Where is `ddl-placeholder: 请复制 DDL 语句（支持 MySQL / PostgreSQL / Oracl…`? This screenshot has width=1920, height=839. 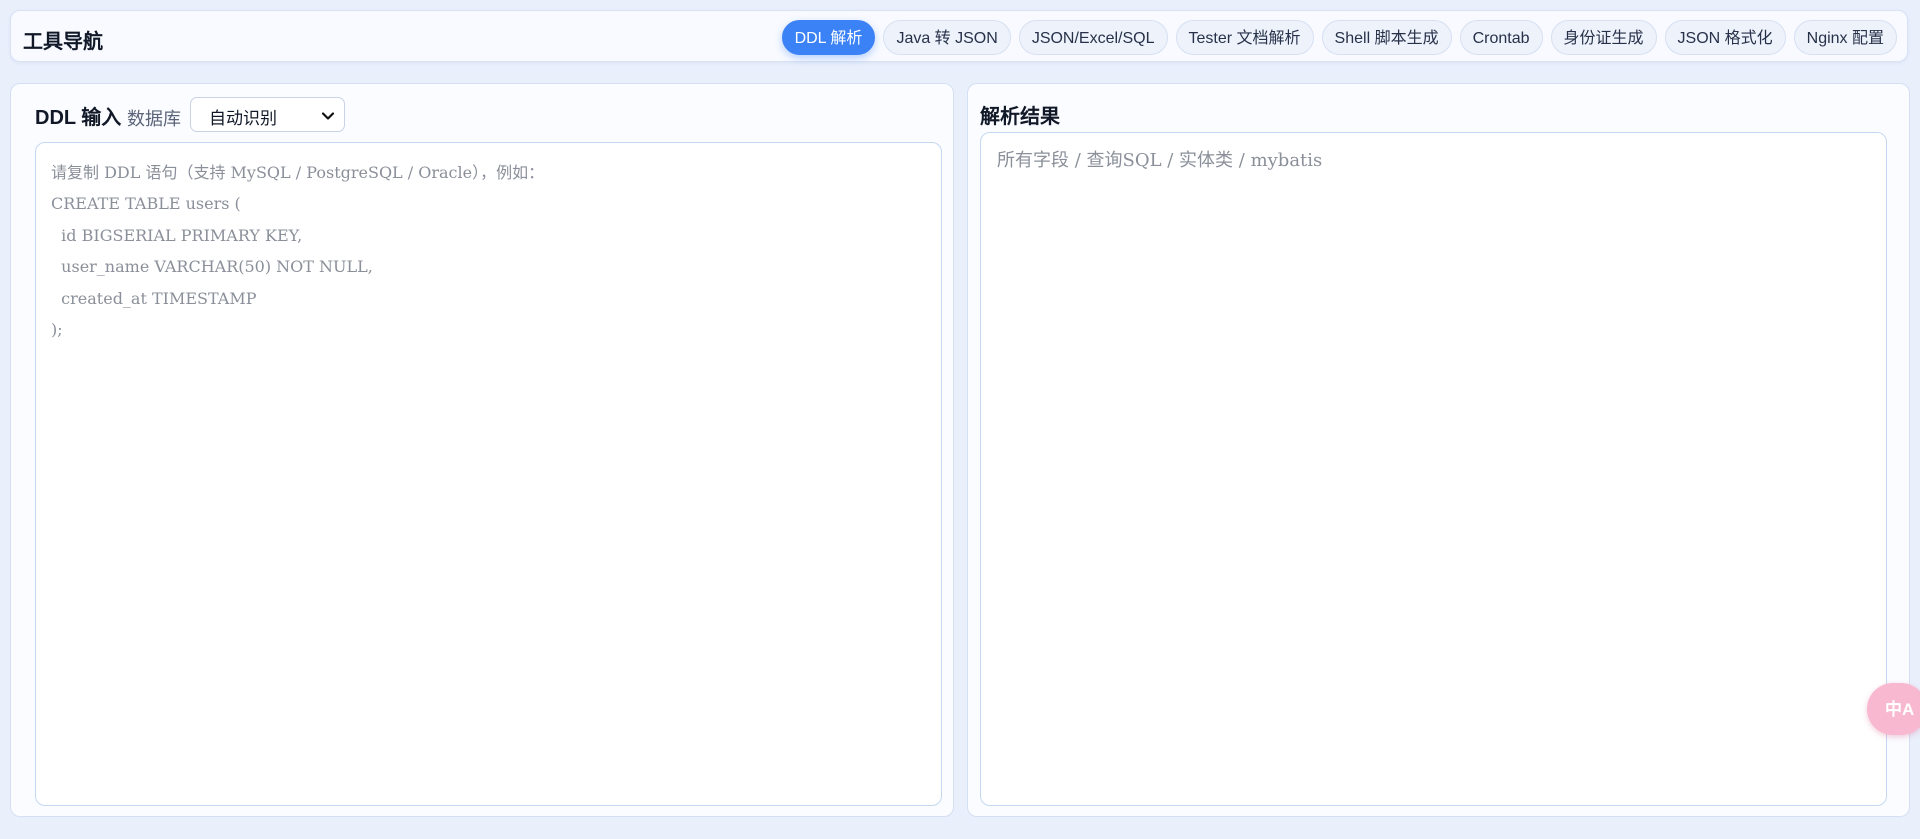
ddl-placeholder: 请复制 DDL 语句（支持 MySQL / PostgreSQL / Oracl… is located at coordinates (297, 251).